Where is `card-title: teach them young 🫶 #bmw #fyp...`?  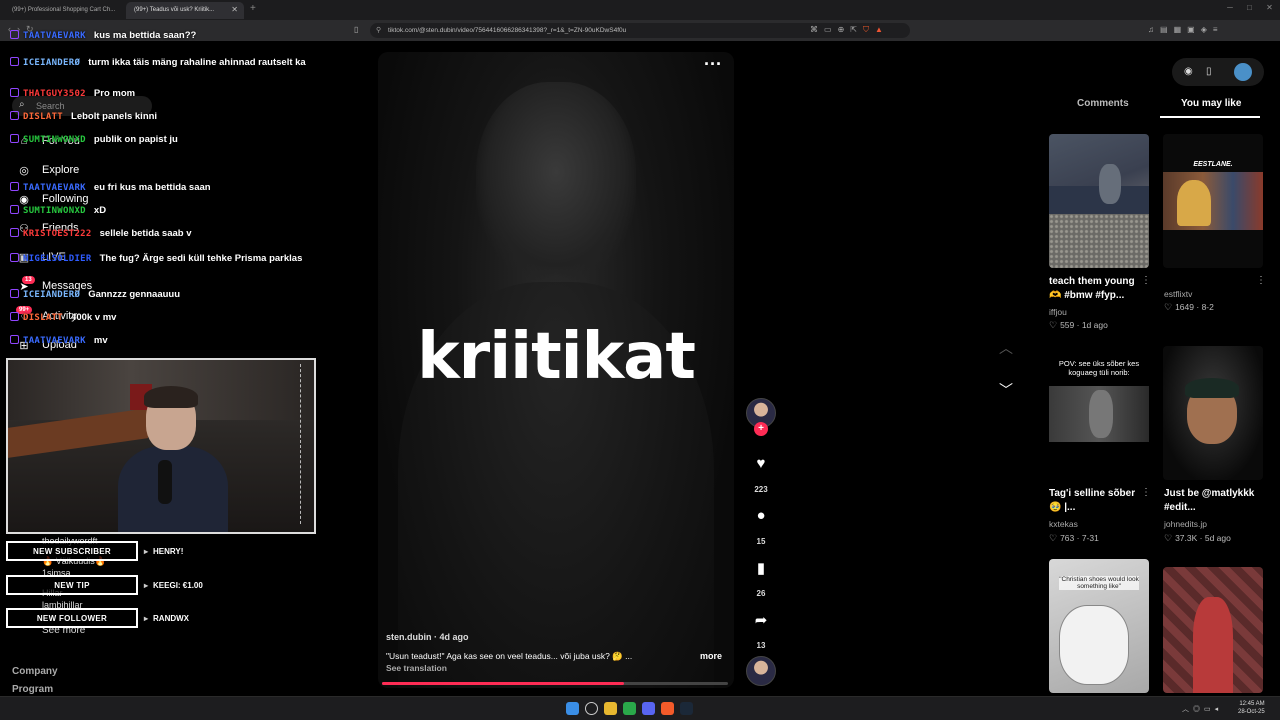
card-title: teach them young 🫶 #bmw #fyp... is located at coordinates (1099, 289).